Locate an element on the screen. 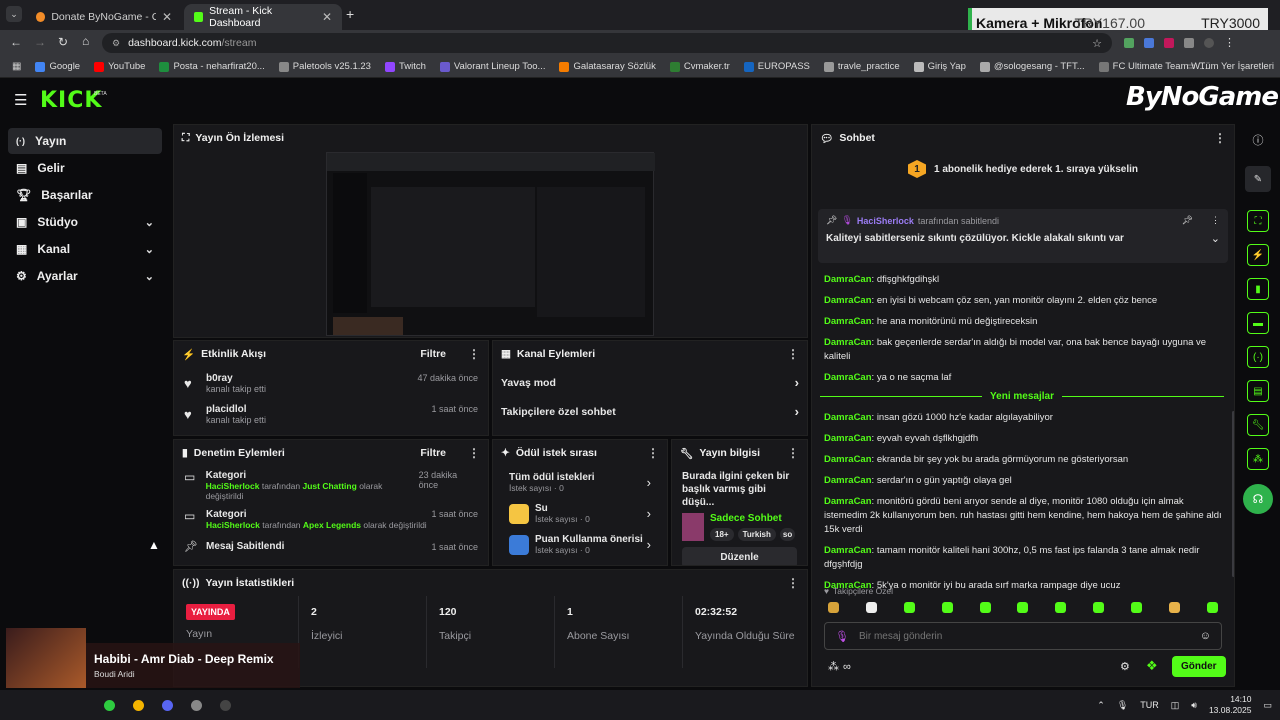 This screenshot has width=1280, height=720. home-icon: ⌂ is located at coordinates (85, 41).